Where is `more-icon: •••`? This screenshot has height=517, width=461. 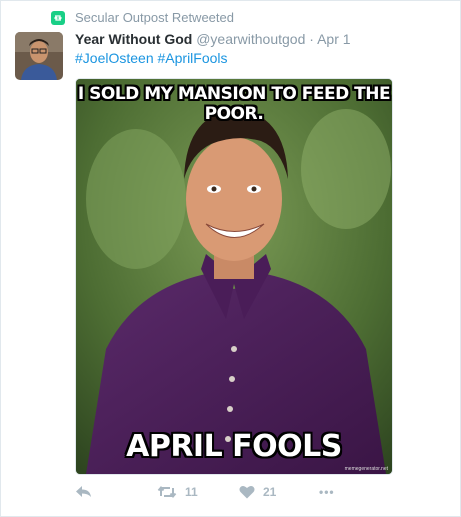 more-icon: ••• is located at coordinates (327, 492).